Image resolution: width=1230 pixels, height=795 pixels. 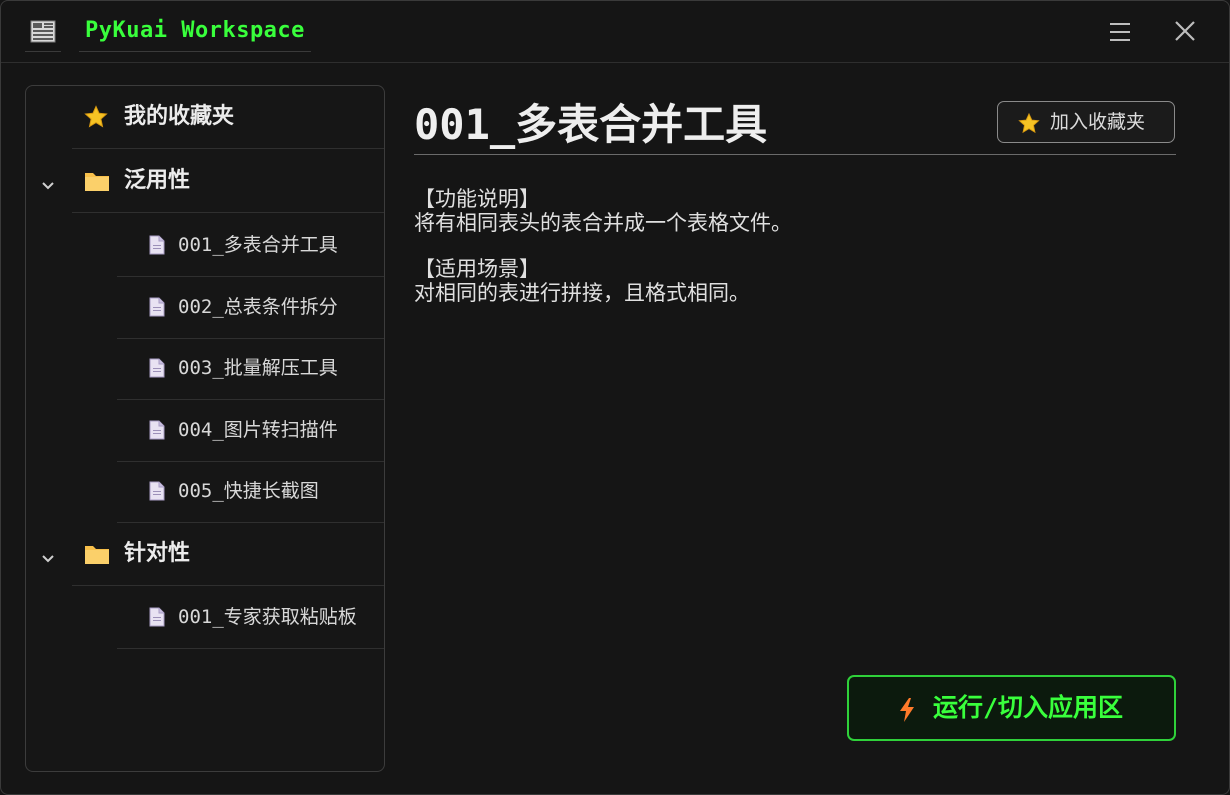 What do you see at coordinates (1098, 122) in the screenshot?
I see `add-to-favorites-label: 加入收藏夹` at bounding box center [1098, 122].